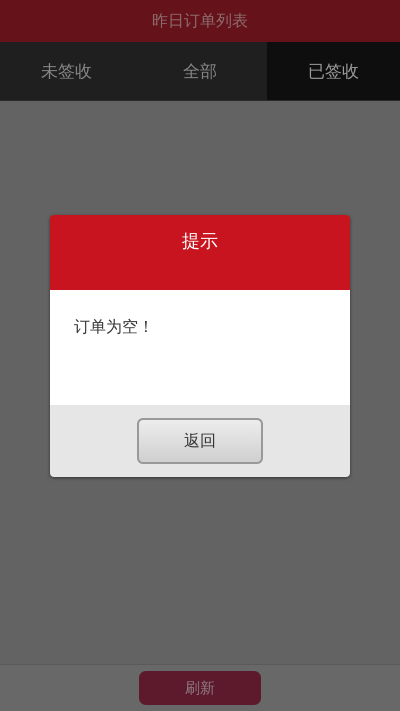  What do you see at coordinates (200, 441) in the screenshot?
I see `back-button: 返回` at bounding box center [200, 441].